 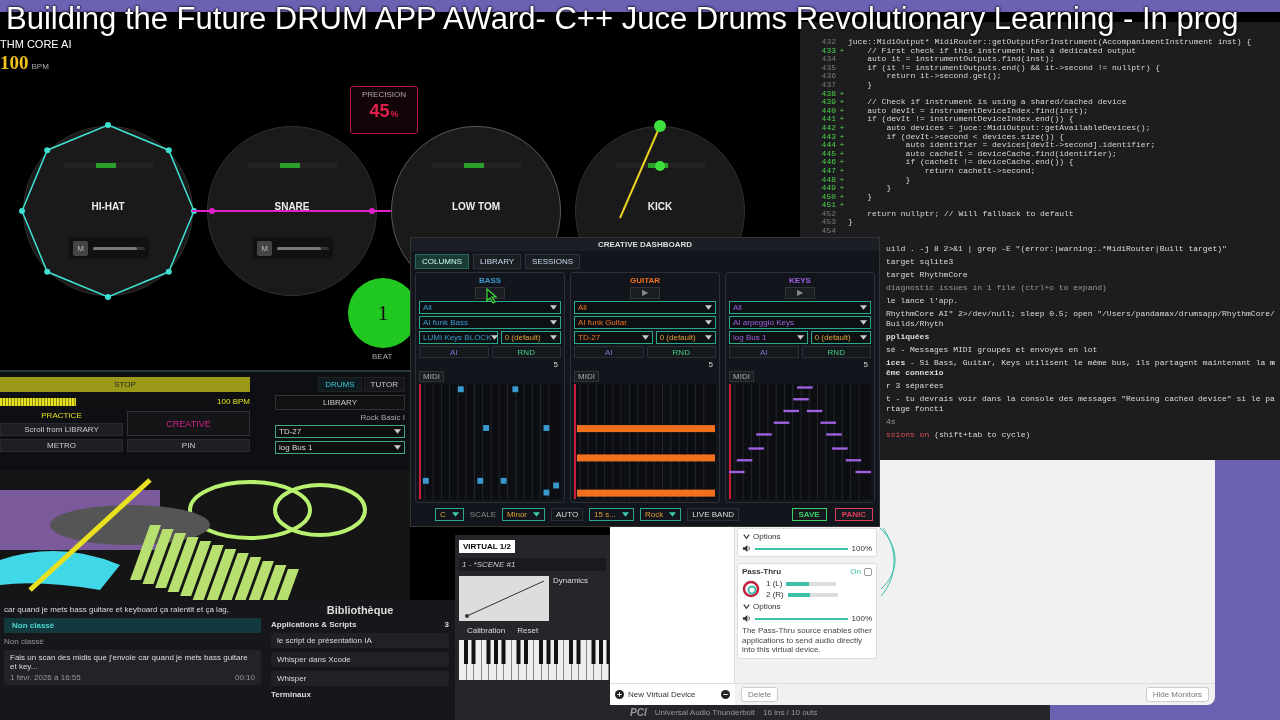 I want to click on line-number: 440, so click(x=828, y=111).